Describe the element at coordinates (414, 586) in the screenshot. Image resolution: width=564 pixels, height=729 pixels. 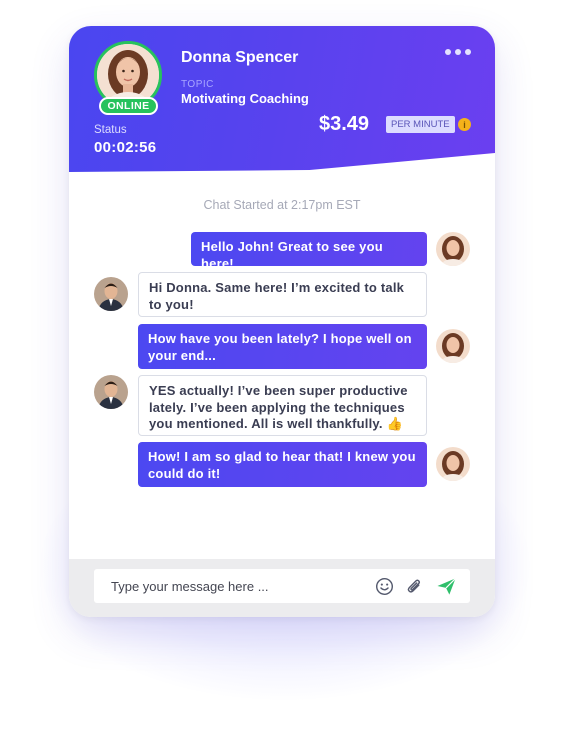
I see `paperclip-icon` at that location.